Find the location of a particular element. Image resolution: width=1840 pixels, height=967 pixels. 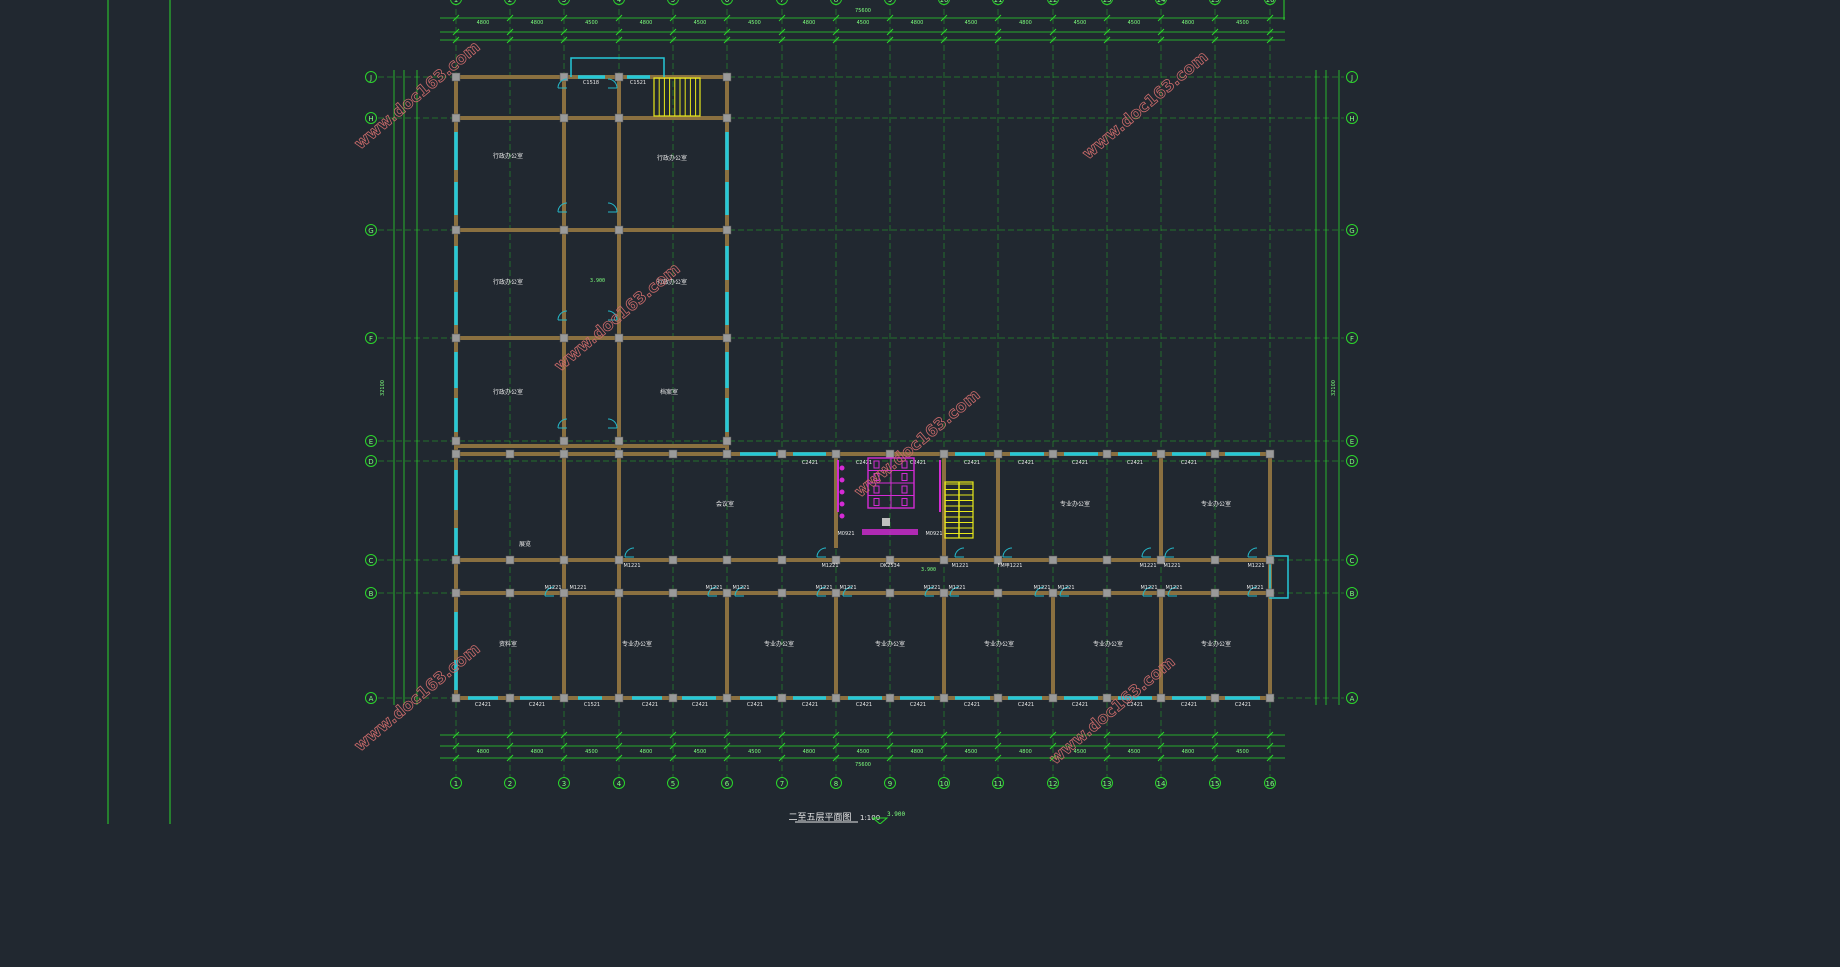

room-label: 展览 is located at coordinates (525, 544).